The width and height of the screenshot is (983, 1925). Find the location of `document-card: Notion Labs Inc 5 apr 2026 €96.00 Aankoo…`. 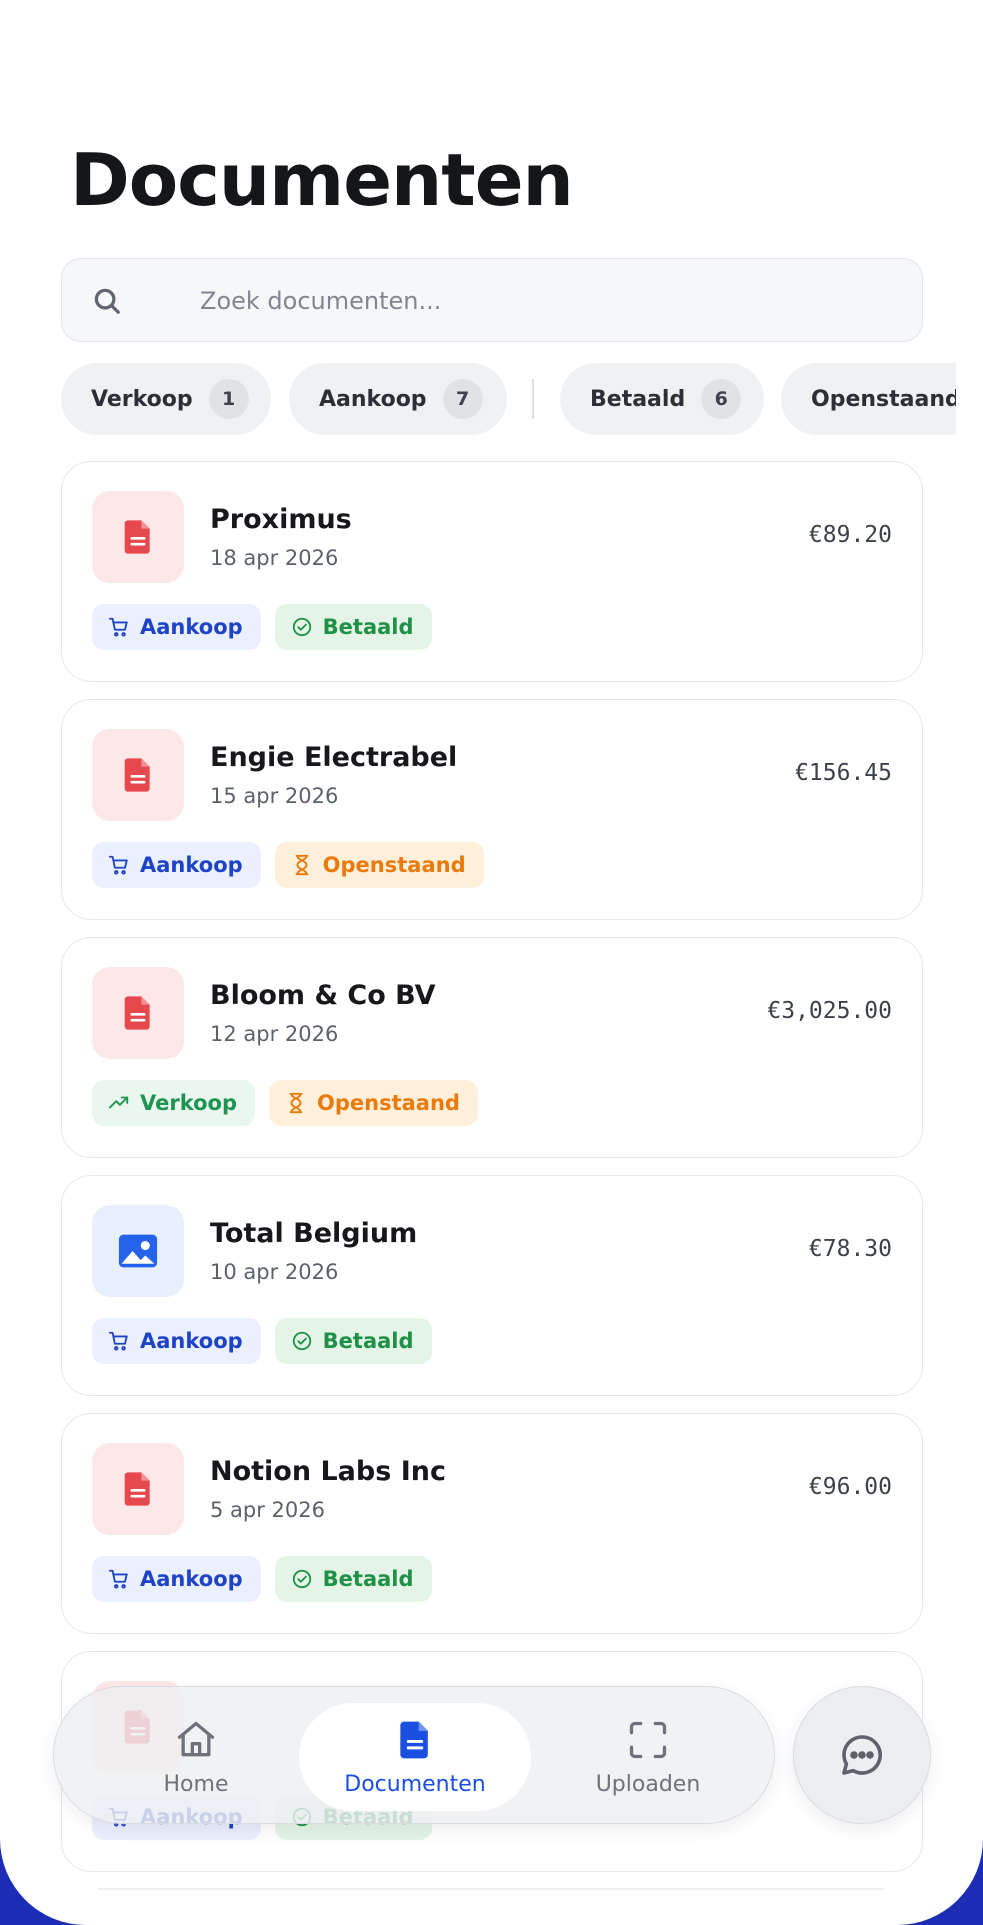

document-card: Notion Labs Inc 5 apr 2026 €96.00 Aankoo… is located at coordinates (492, 1523).